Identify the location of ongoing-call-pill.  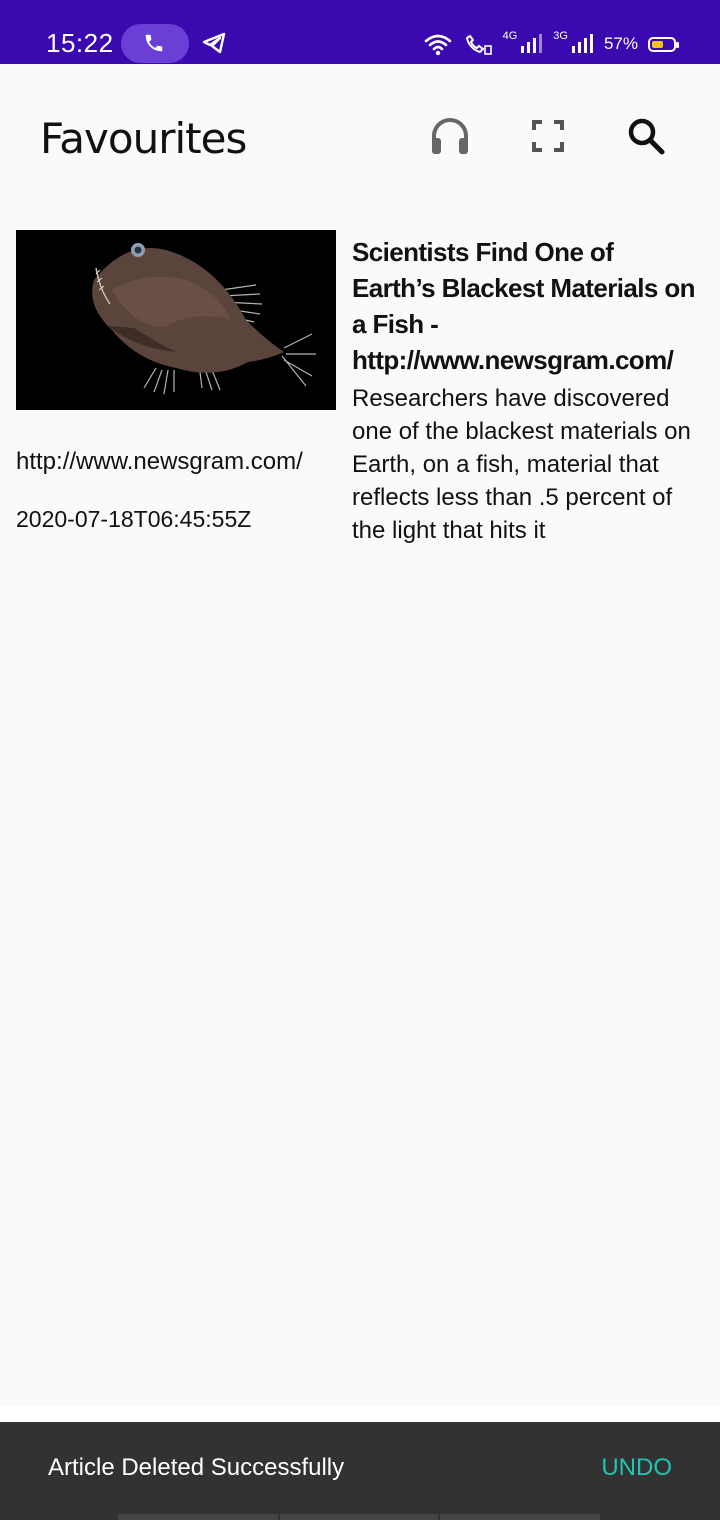
(155, 43).